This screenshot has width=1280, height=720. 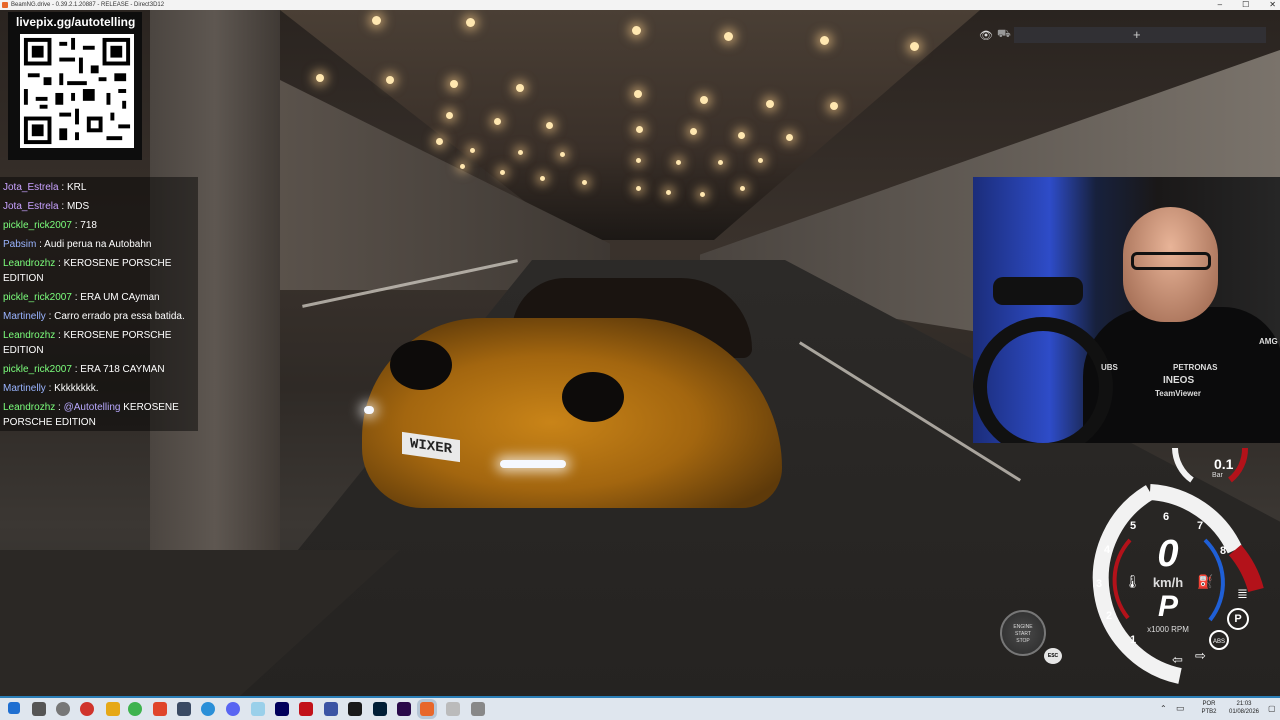 What do you see at coordinates (427, 709) in the screenshot?
I see `beamng-taskbar-icon` at bounding box center [427, 709].